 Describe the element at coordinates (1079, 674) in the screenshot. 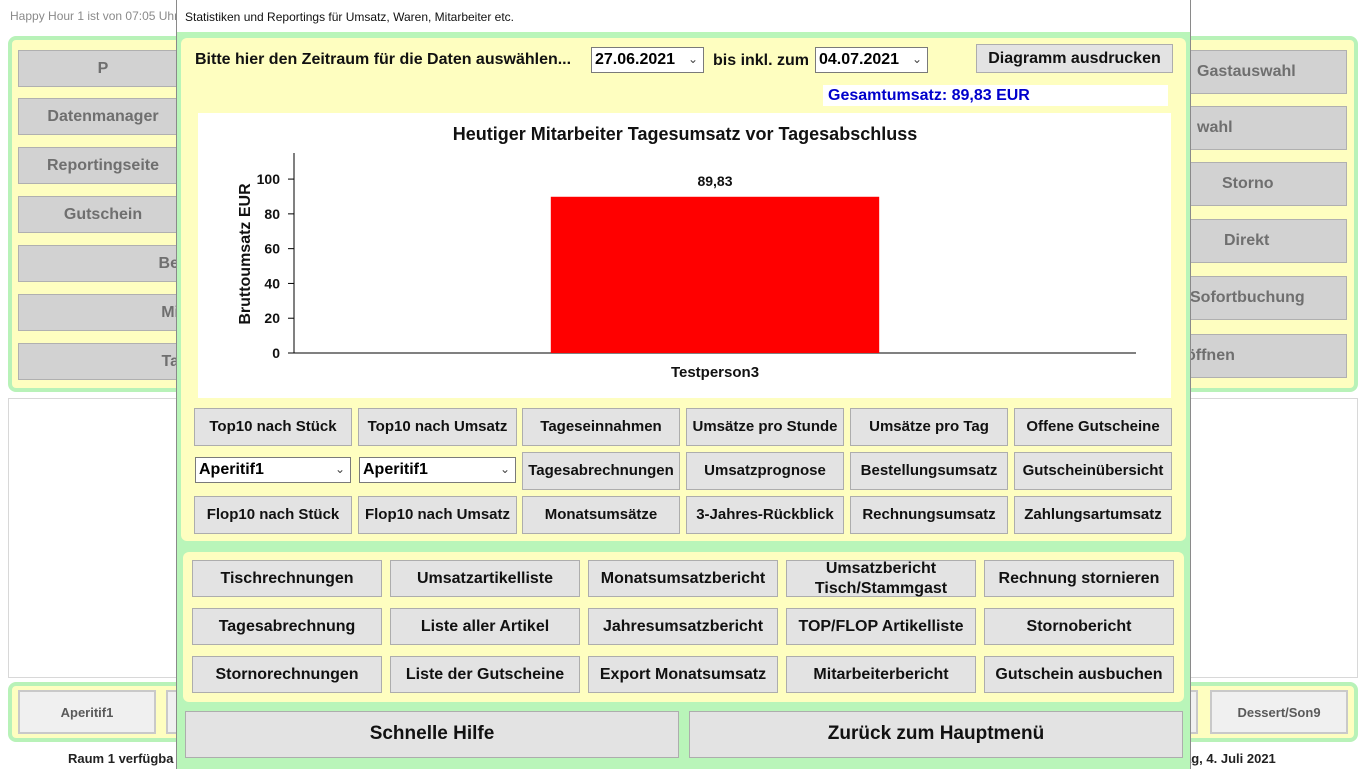

I see `redeem-voucher-button: Gutschein ausbuchen` at that location.